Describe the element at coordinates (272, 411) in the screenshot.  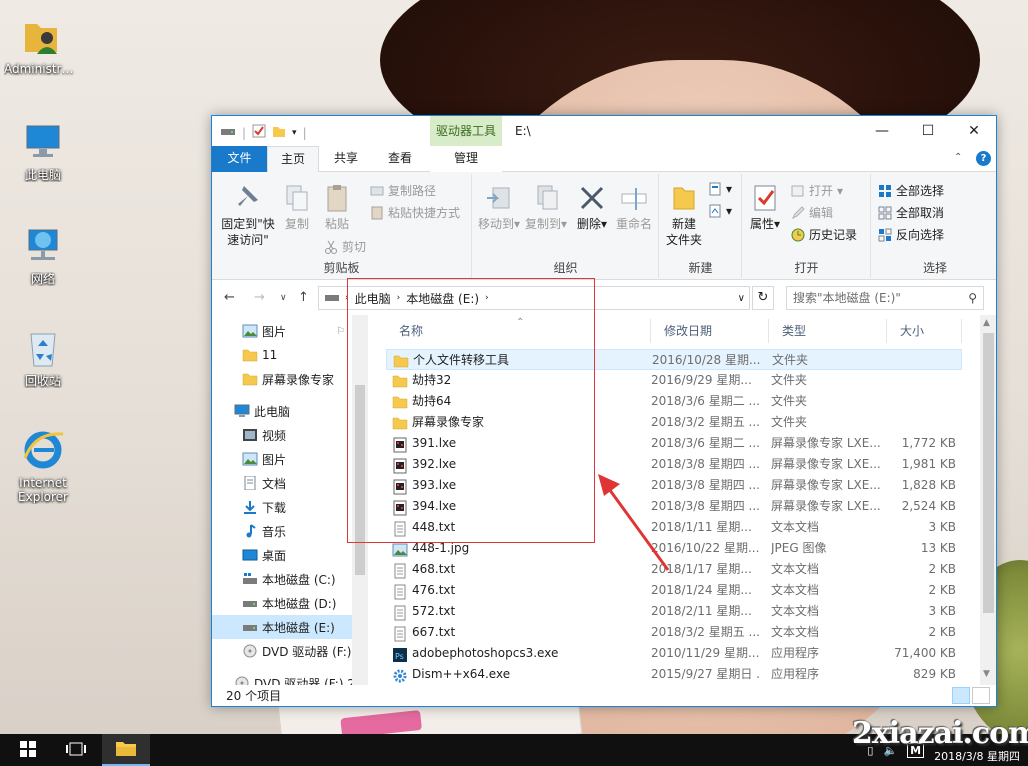
I see `nav-item-label: 此电脑` at that location.